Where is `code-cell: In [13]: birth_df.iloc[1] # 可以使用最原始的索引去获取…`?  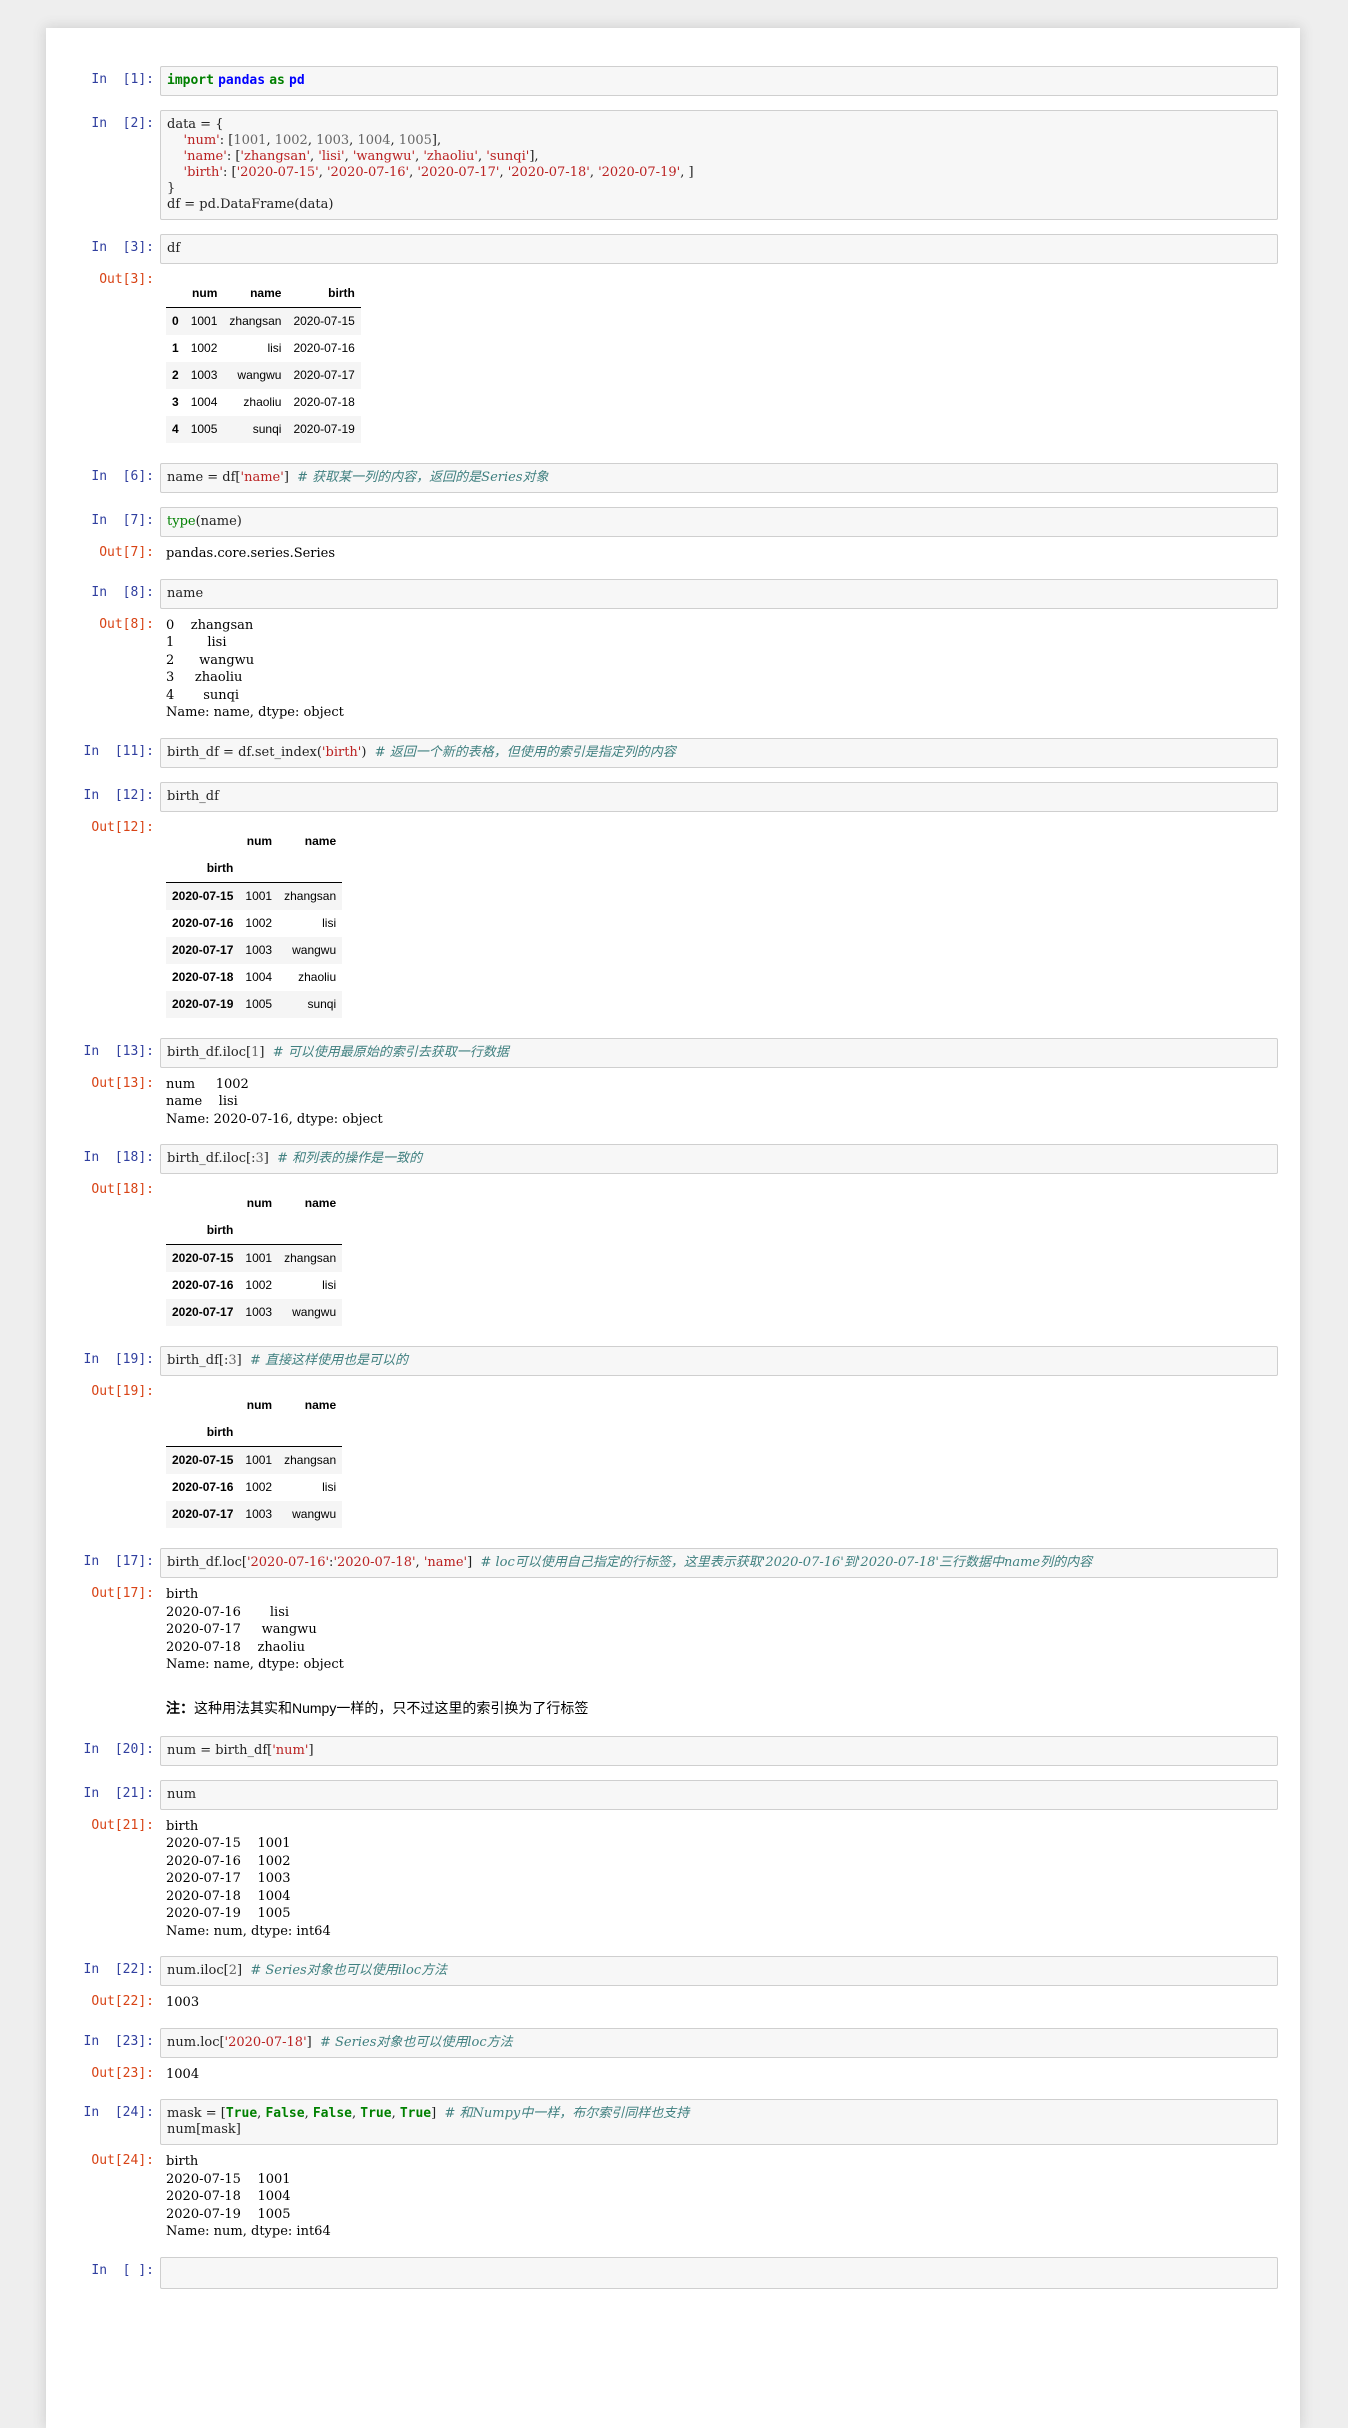
code-cell: In [13]: birth_df.iloc[1] # 可以使用最原始的索引去获取… is located at coordinates (677, 1052).